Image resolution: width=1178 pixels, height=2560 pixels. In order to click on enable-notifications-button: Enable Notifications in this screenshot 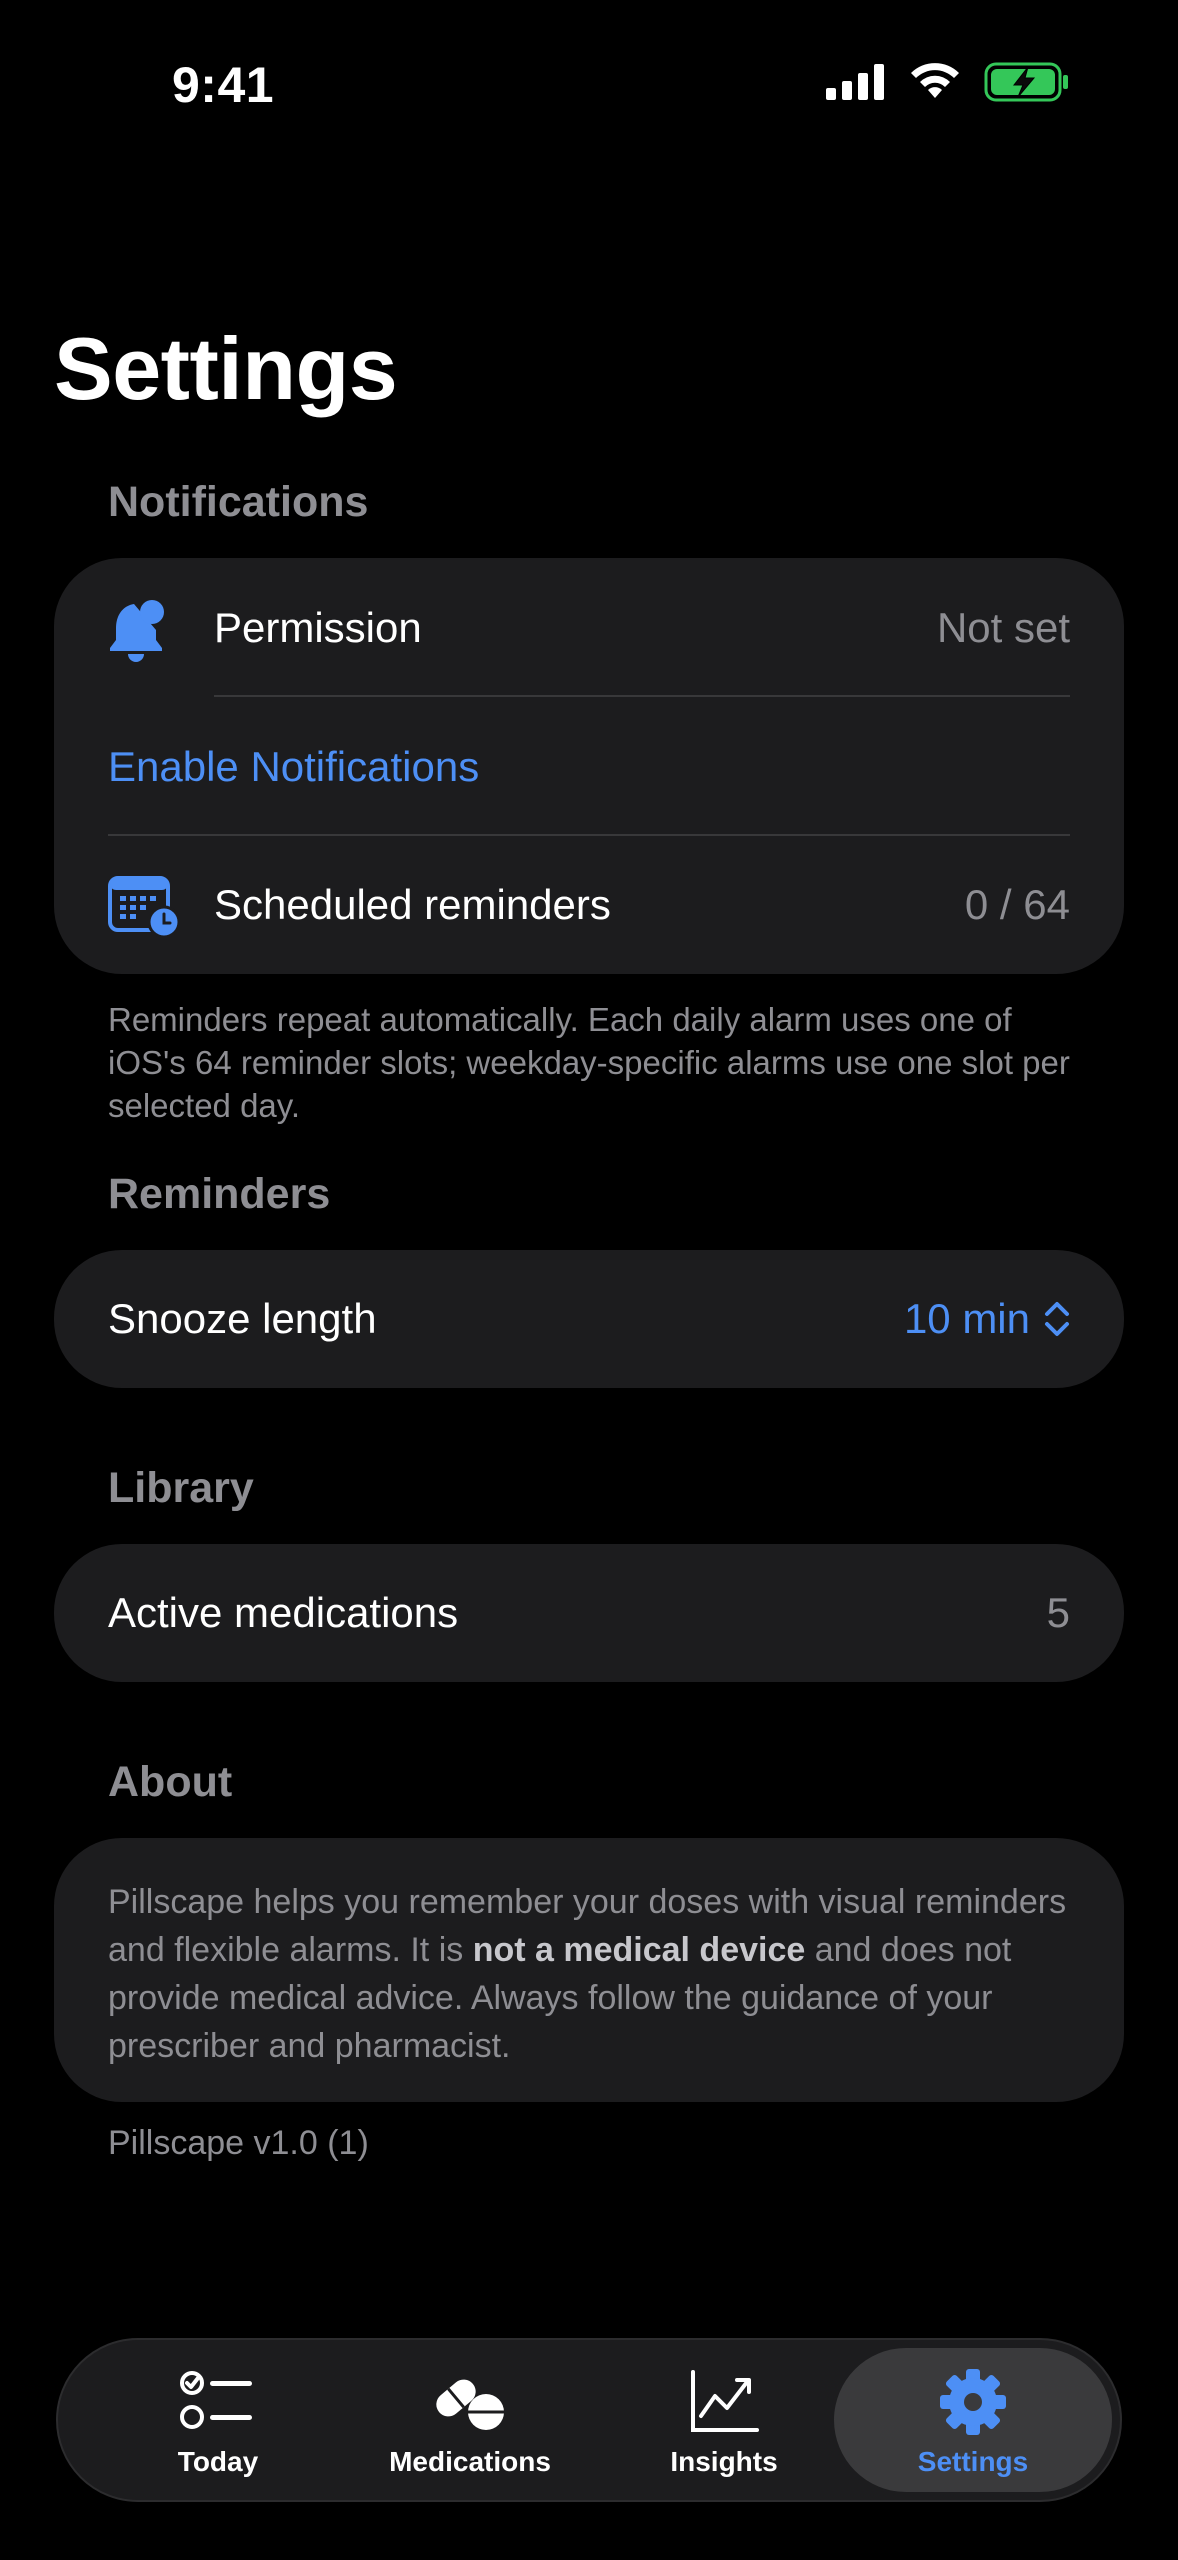, I will do `click(589, 767)`.